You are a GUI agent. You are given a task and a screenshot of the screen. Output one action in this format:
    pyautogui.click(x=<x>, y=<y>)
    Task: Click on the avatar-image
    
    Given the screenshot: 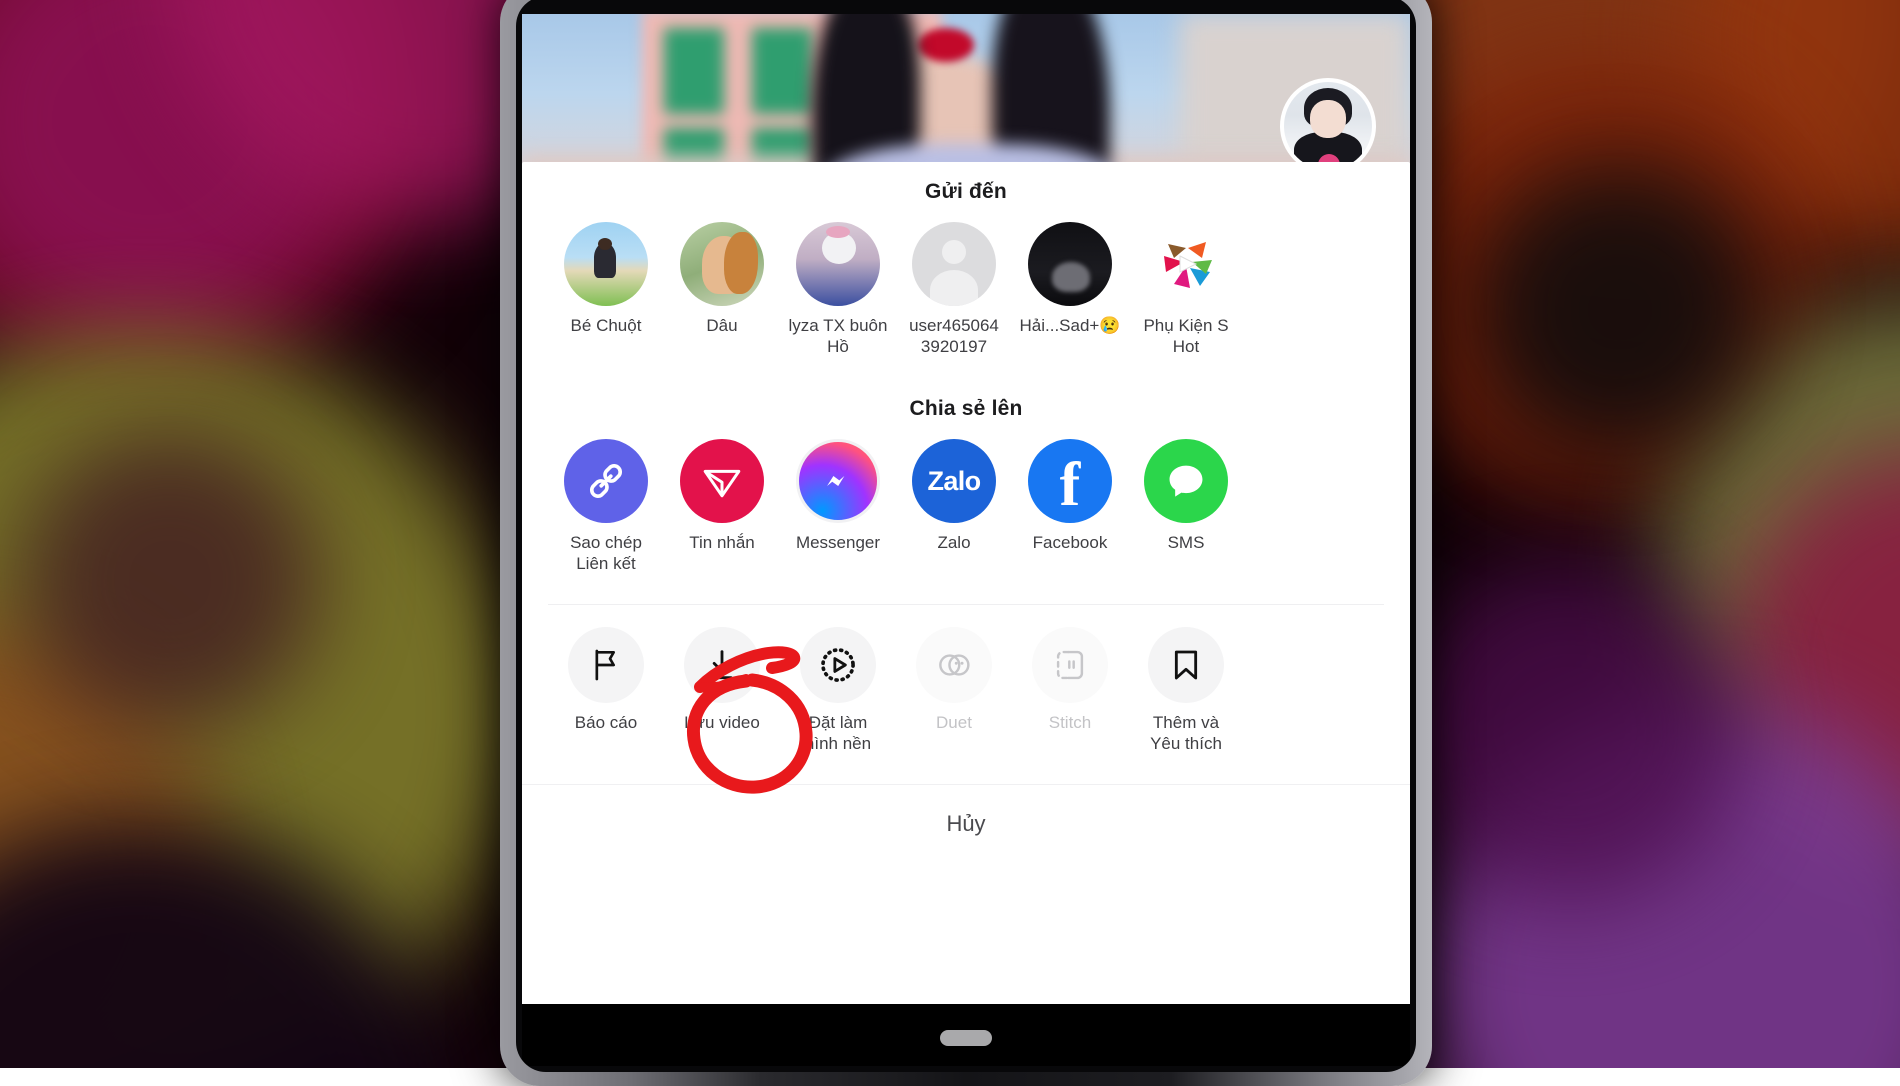 What is the action you would take?
    pyautogui.click(x=1328, y=126)
    